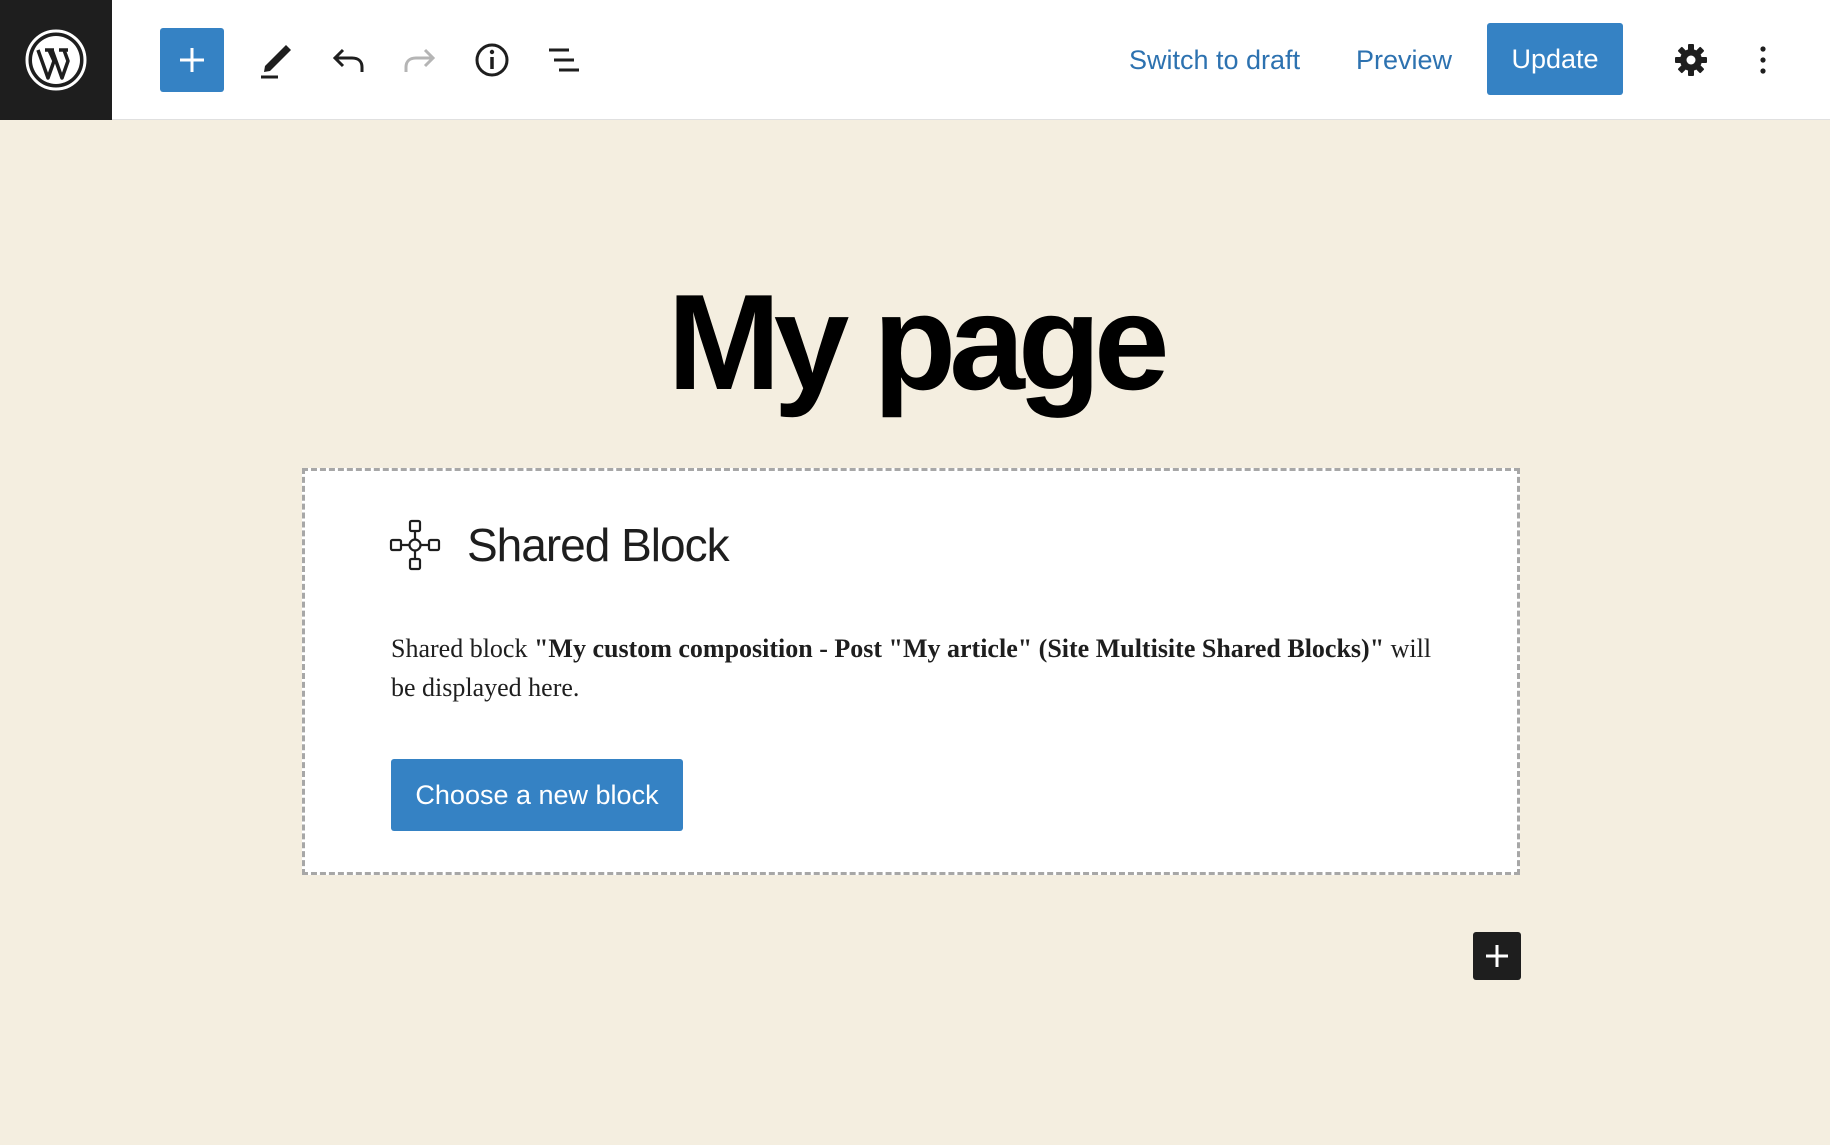 The width and height of the screenshot is (1830, 1145). What do you see at coordinates (598, 545) in the screenshot?
I see `shared-block-label: Shared Block` at bounding box center [598, 545].